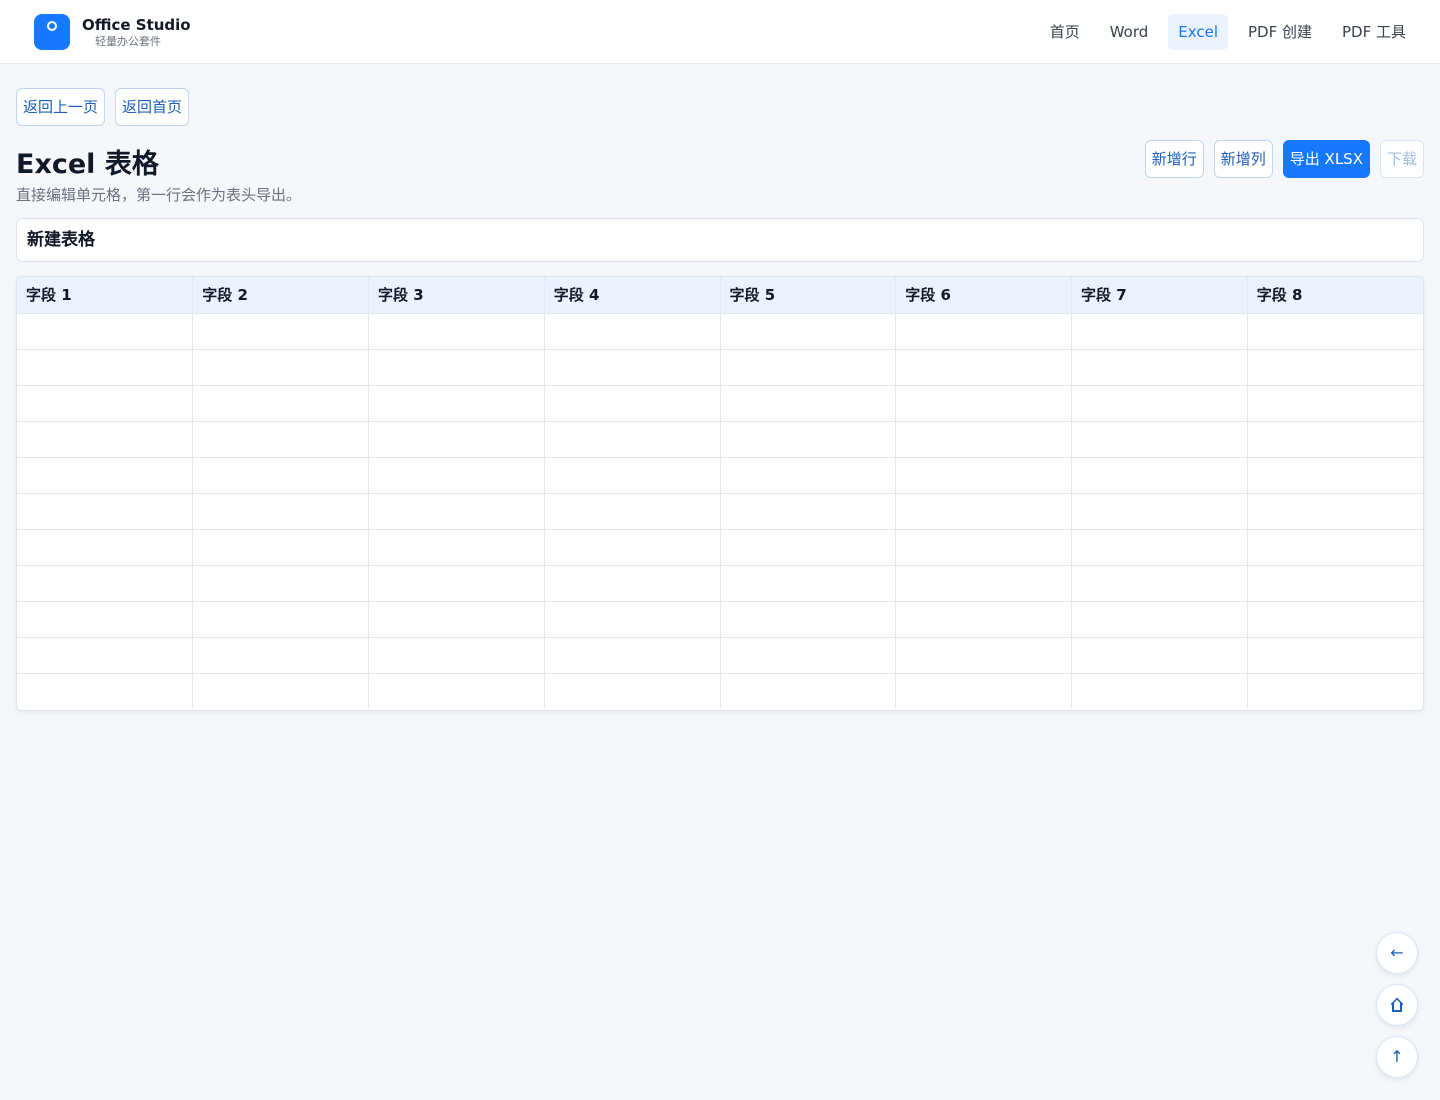 The height and width of the screenshot is (1100, 1440). I want to click on column-header: 字段 3, so click(456, 295).